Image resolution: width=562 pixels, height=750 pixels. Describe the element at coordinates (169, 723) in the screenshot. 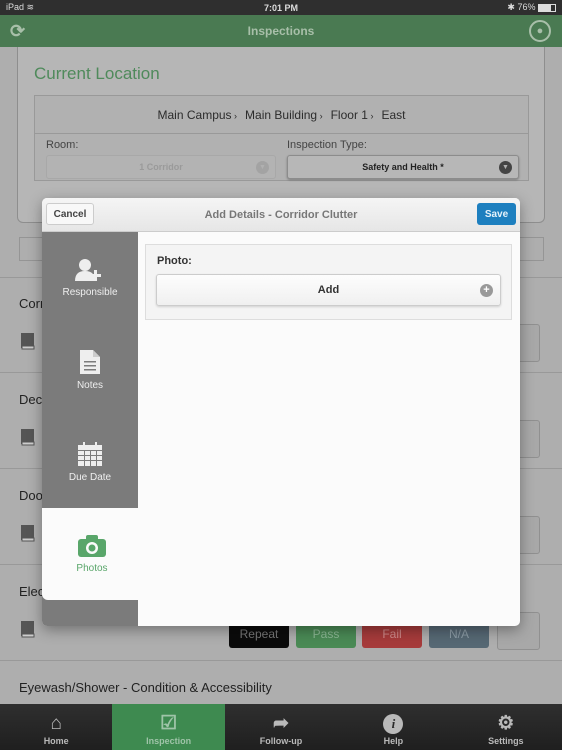

I see `clipboard-check-icon: ☑` at that location.